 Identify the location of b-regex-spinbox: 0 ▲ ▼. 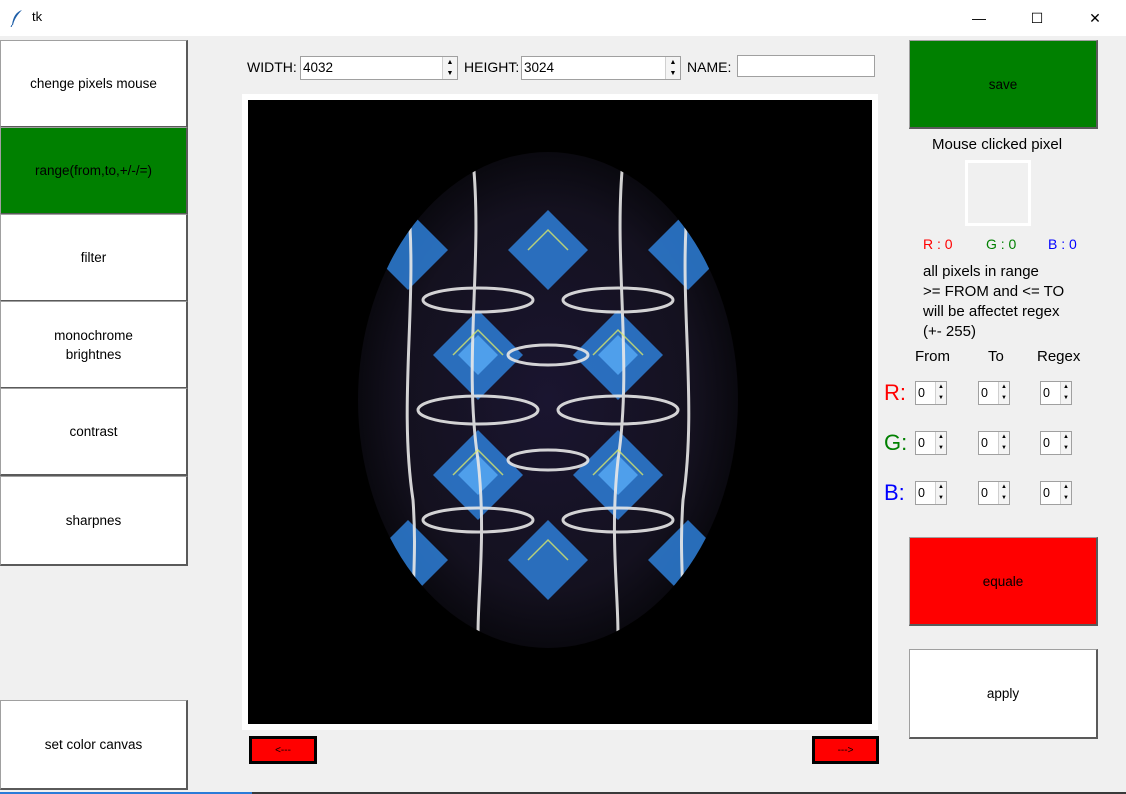
(1056, 493).